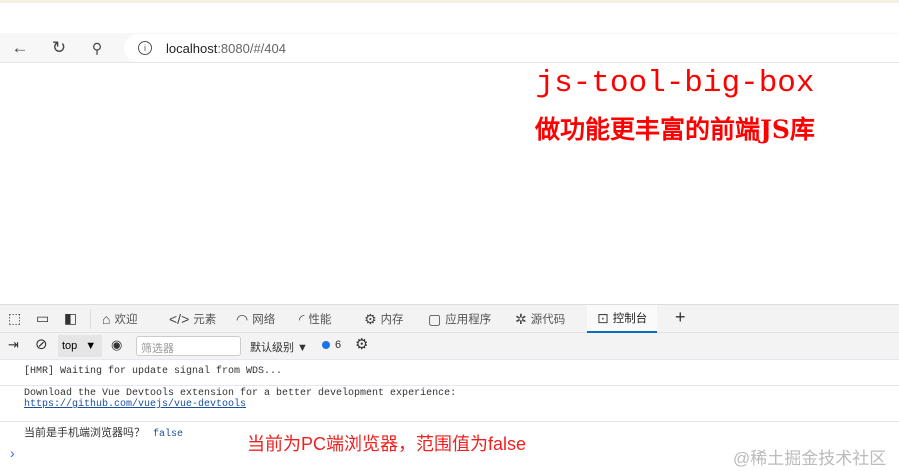 Image resolution: width=899 pixels, height=471 pixels. I want to click on top-border, so click(449, 1).